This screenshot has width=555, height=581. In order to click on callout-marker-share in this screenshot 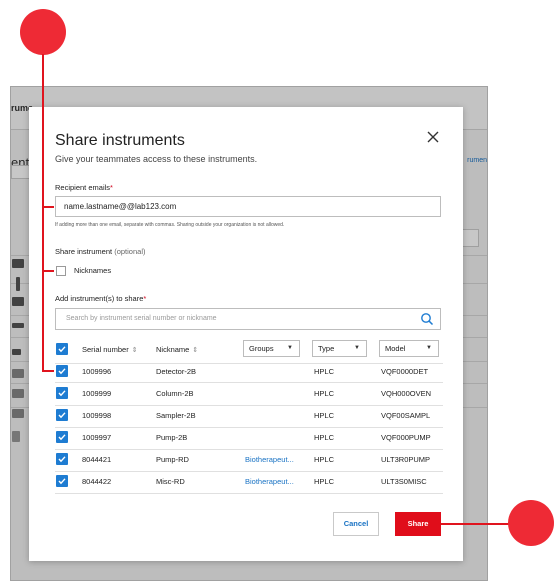, I will do `click(531, 523)`.